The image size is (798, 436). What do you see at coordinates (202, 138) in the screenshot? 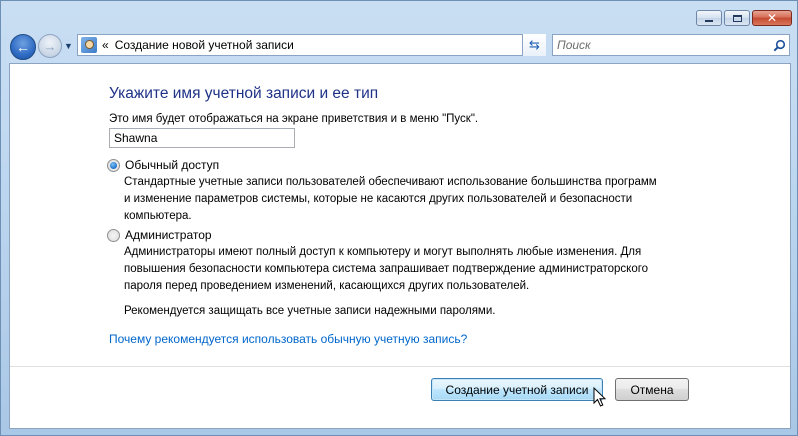
I see `account-name-input` at bounding box center [202, 138].